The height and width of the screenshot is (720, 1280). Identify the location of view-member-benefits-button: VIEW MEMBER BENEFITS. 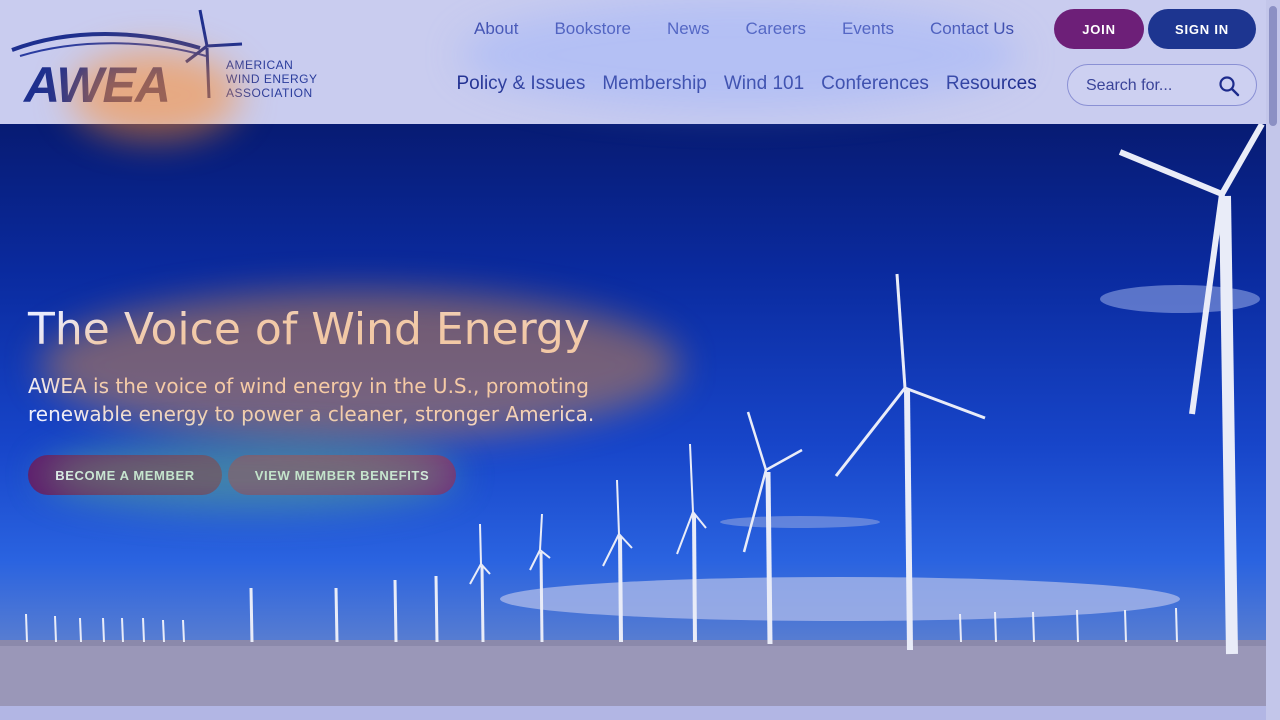
(342, 475).